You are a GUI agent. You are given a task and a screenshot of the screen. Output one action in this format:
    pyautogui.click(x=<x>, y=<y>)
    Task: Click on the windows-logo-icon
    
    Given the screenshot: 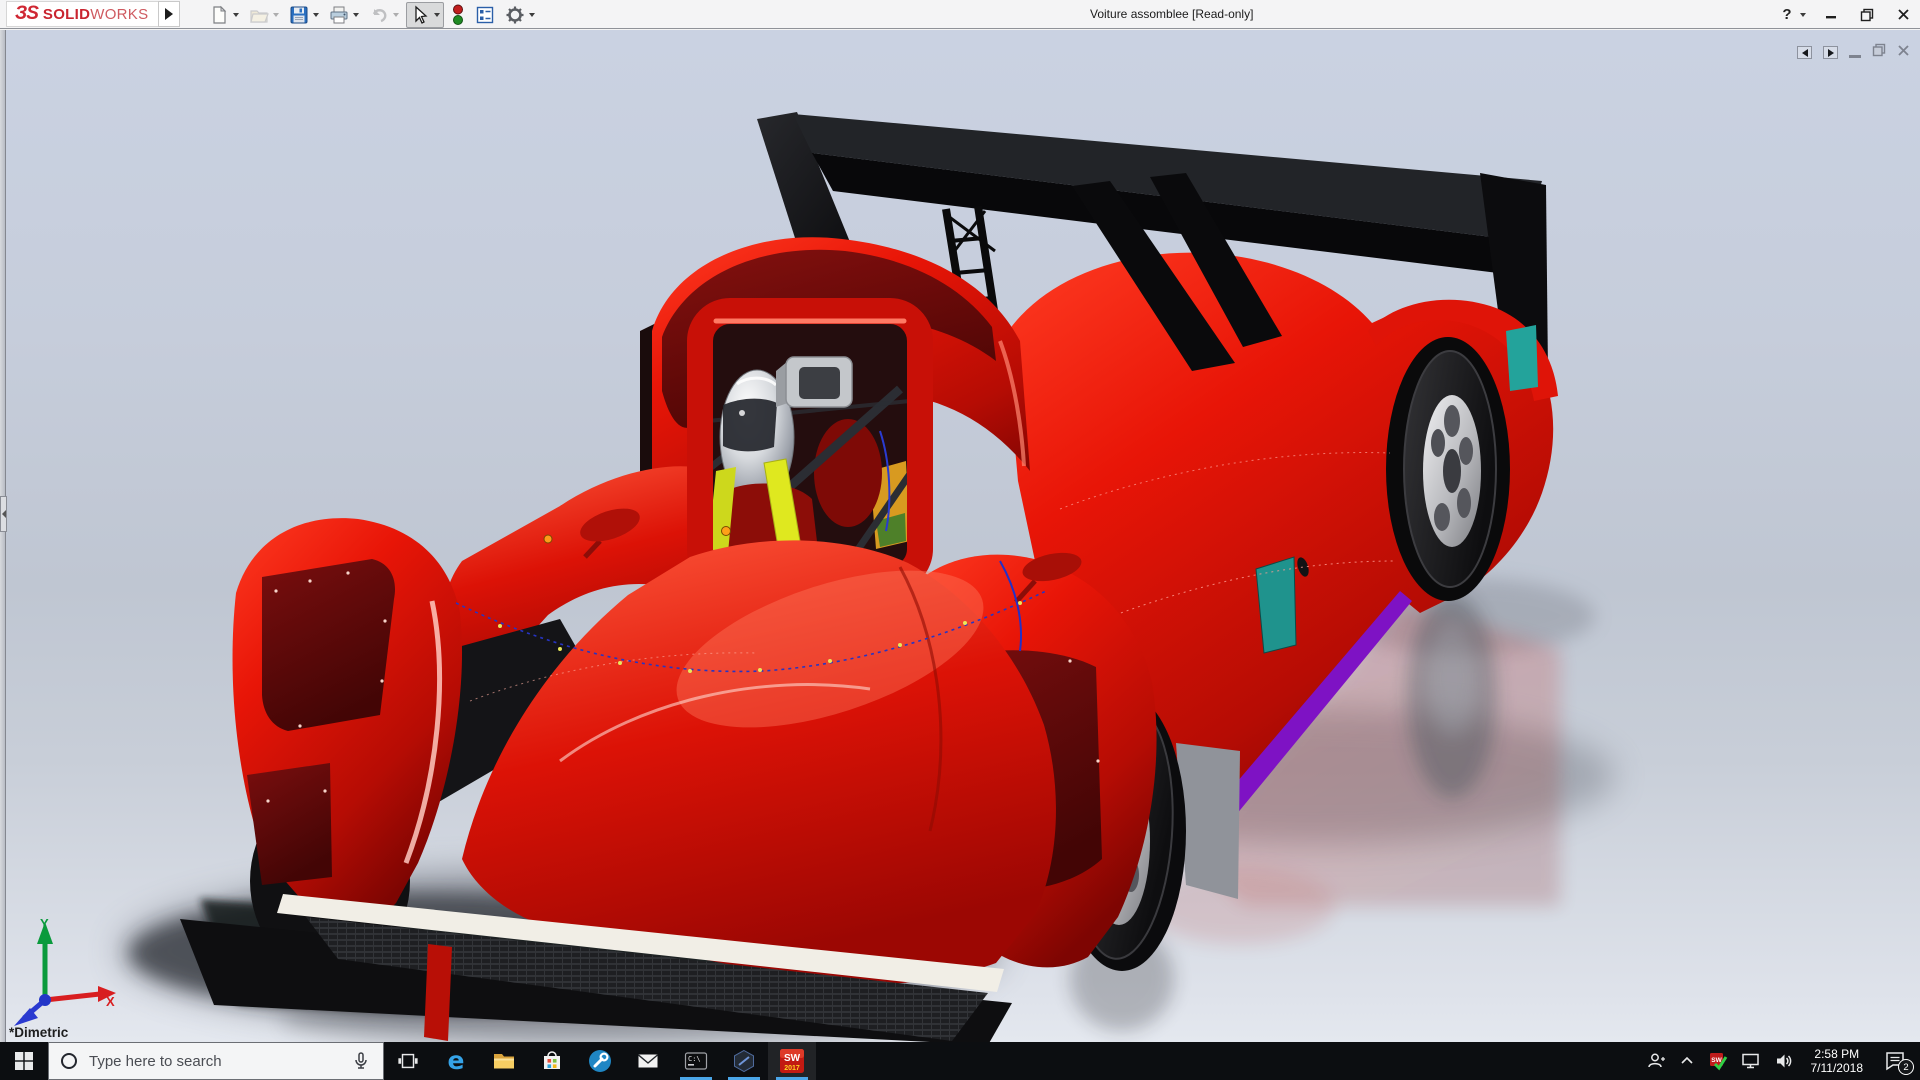 What is the action you would take?
    pyautogui.click(x=24, y=1061)
    